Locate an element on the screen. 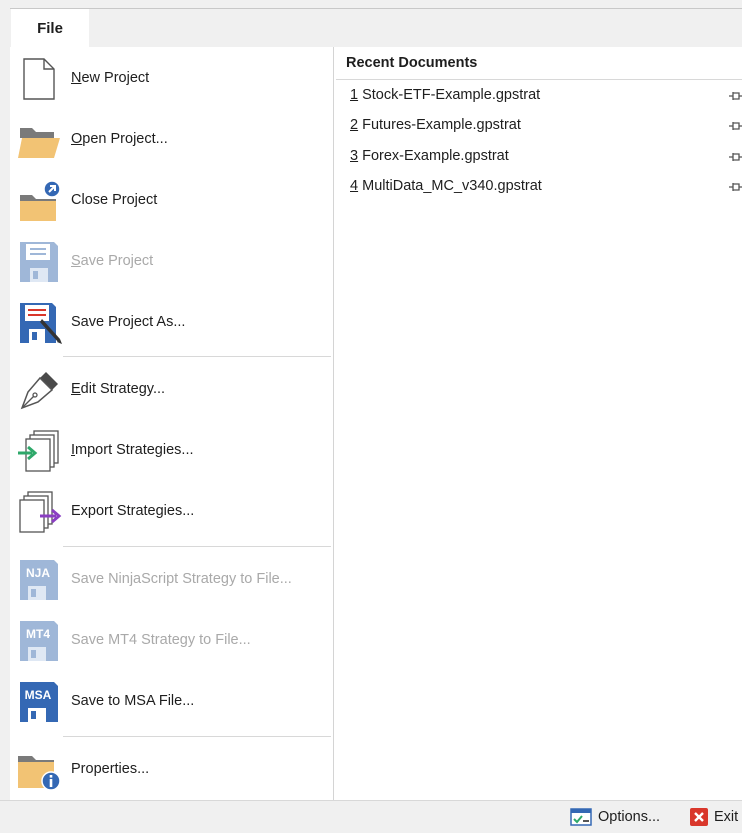 The image size is (742, 833). recent-document-item: 1 Stock-ETF-Example.gpstrat is located at coordinates (445, 95).